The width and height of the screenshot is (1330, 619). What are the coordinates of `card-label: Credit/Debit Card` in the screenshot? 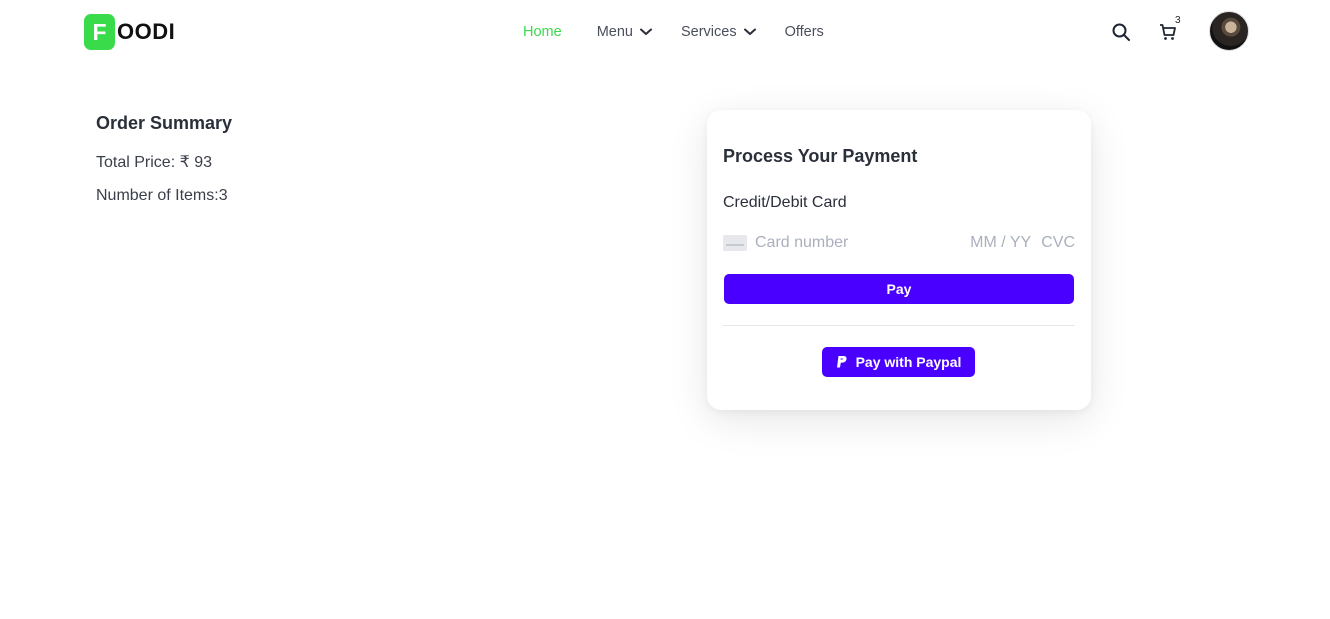 It's located at (785, 202).